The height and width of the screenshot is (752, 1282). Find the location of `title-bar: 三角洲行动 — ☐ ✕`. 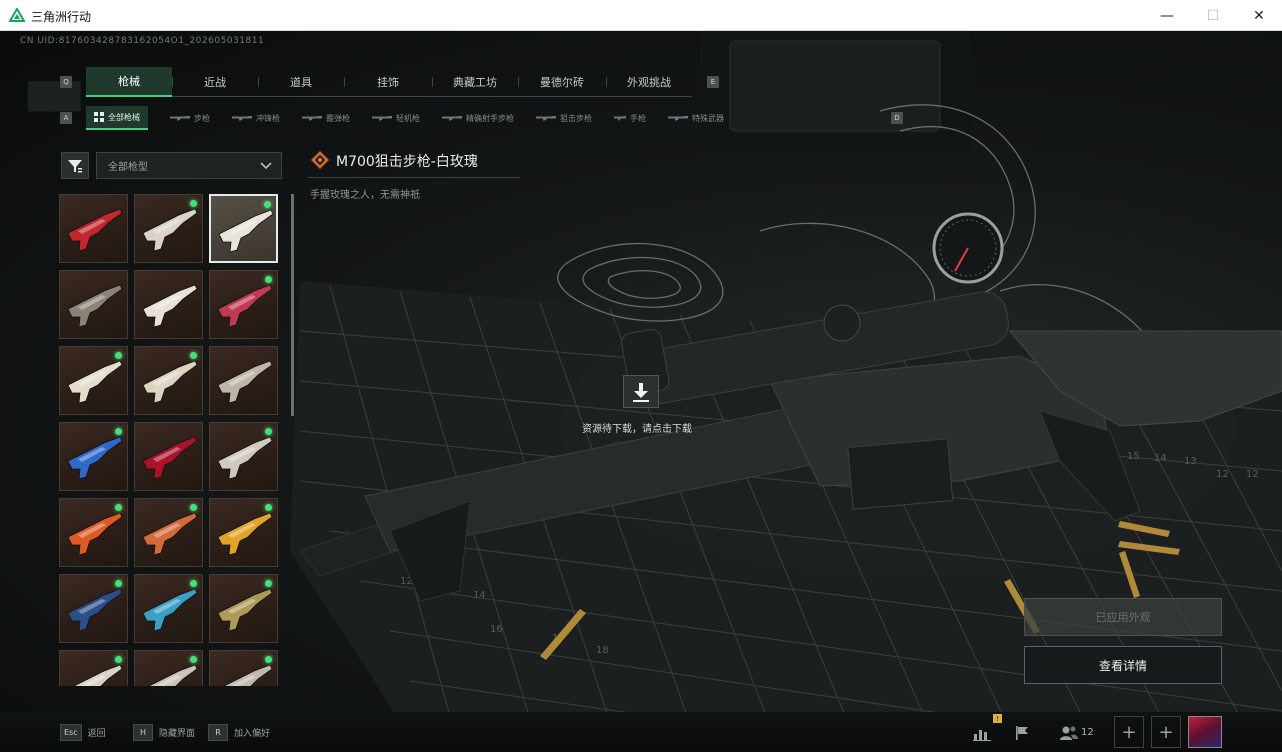

title-bar: 三角洲行动 — ☐ ✕ is located at coordinates (641, 15).